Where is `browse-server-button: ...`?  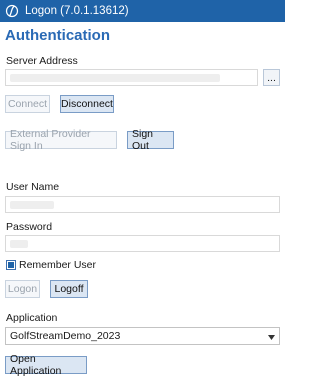
browse-server-button: ... is located at coordinates (271, 77).